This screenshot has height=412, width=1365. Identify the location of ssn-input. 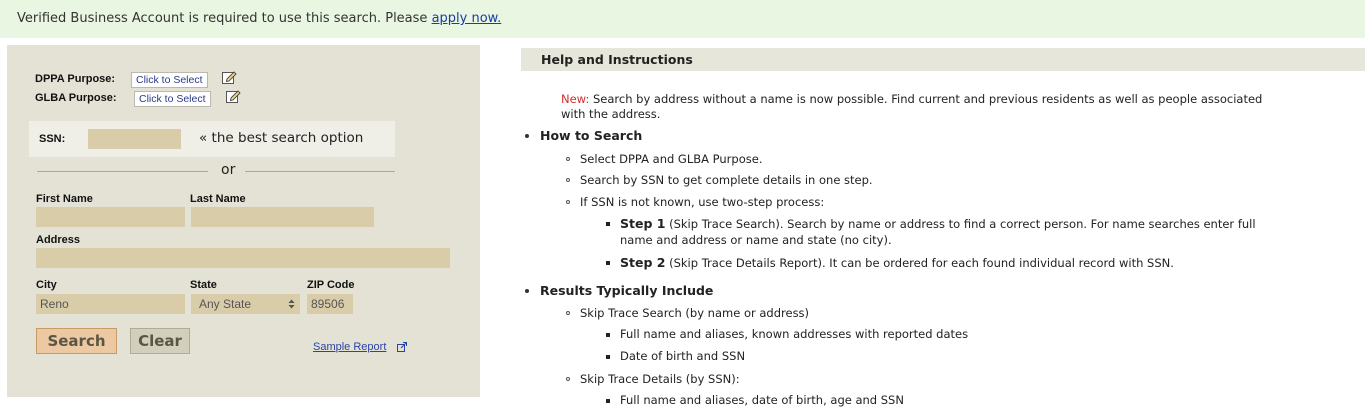
(134, 139).